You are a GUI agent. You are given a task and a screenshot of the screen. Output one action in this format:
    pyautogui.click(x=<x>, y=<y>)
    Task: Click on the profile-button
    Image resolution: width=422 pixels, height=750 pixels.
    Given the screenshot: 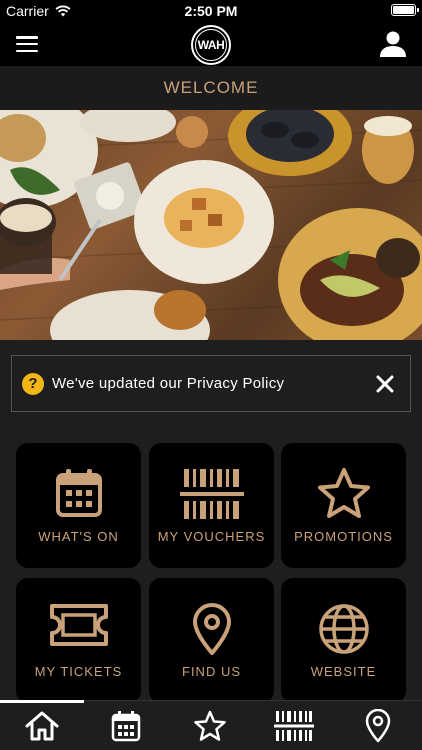 What is the action you would take?
    pyautogui.click(x=393, y=44)
    